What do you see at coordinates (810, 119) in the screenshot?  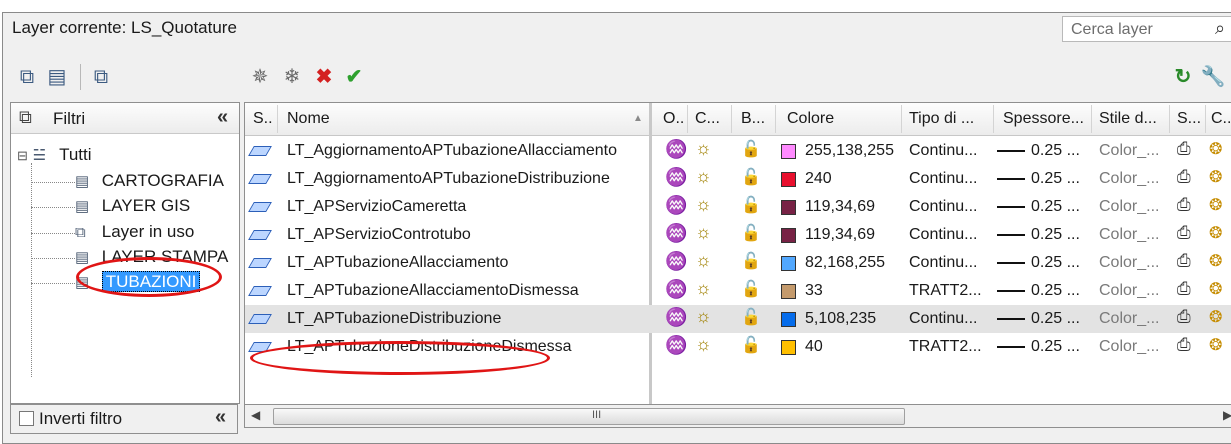 I see `column-color: Colore` at bounding box center [810, 119].